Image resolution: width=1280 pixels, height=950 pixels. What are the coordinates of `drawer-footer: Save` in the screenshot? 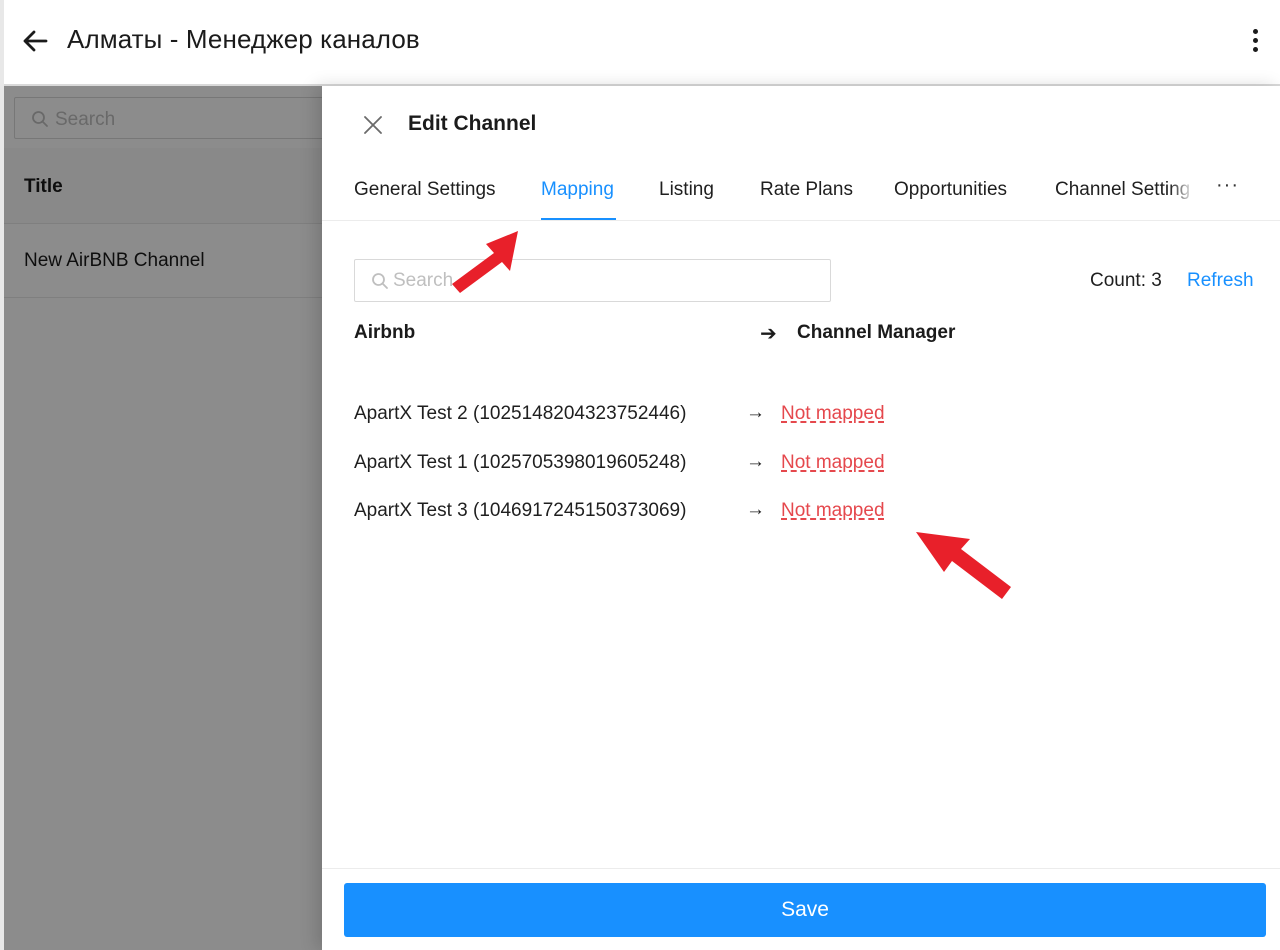 It's located at (801, 909).